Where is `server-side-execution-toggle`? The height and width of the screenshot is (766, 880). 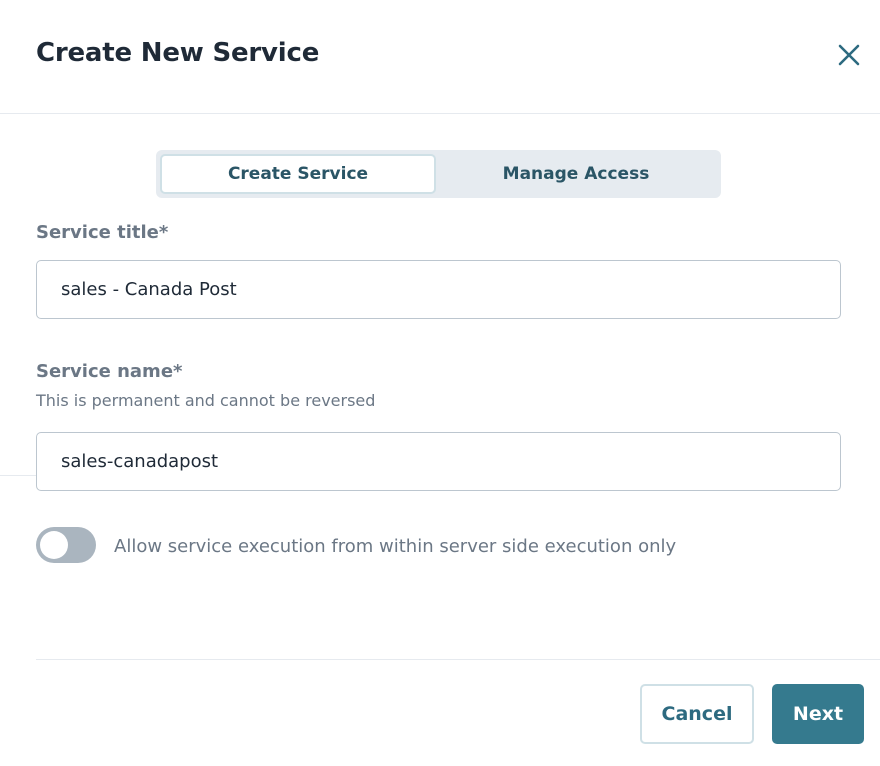 server-side-execution-toggle is located at coordinates (66, 545).